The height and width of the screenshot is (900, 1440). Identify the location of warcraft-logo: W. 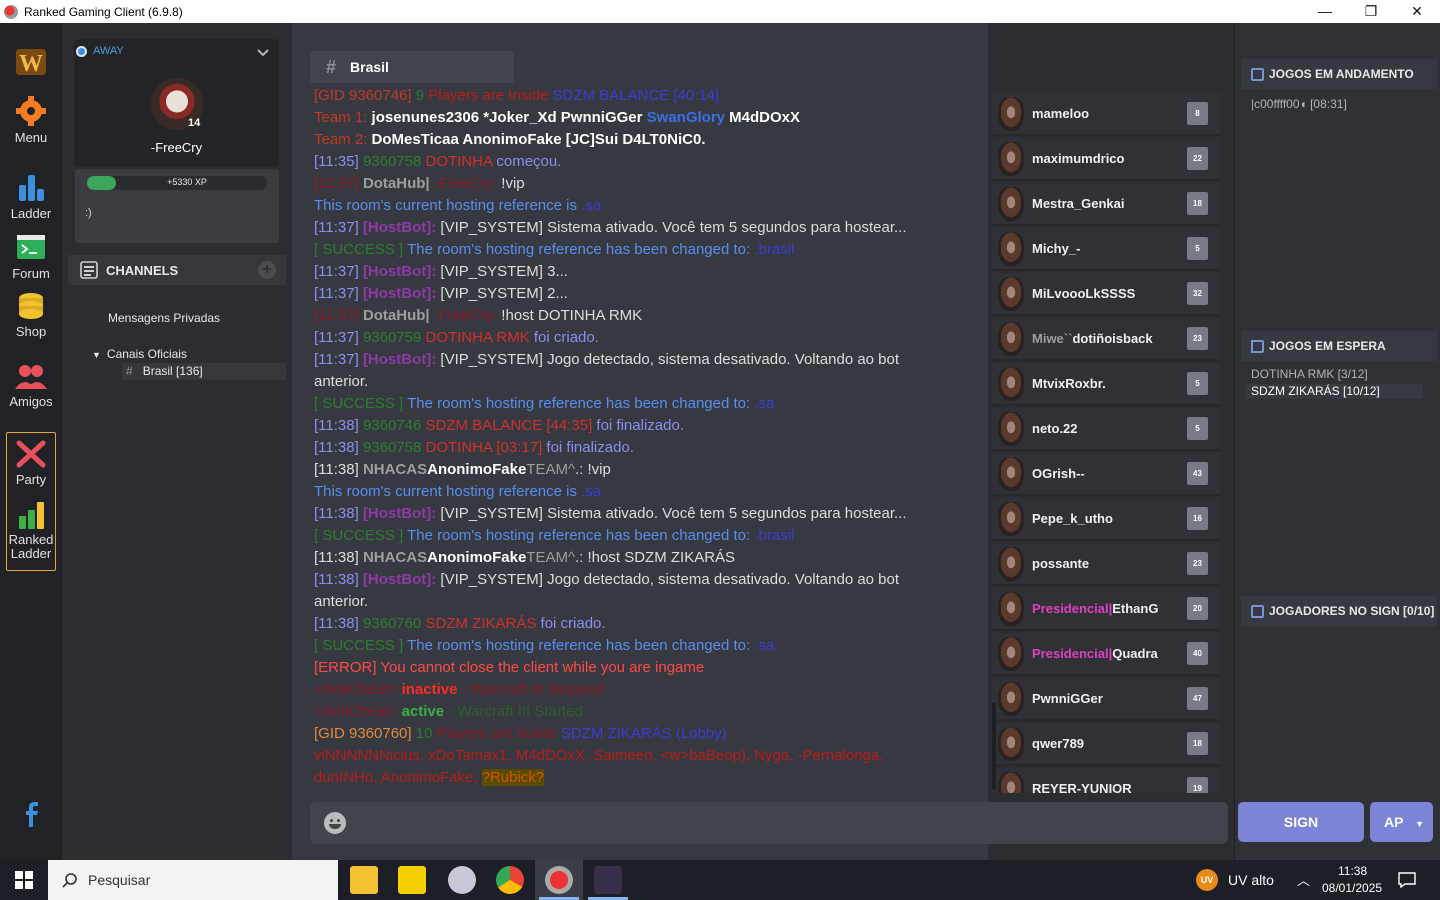
(31, 63).